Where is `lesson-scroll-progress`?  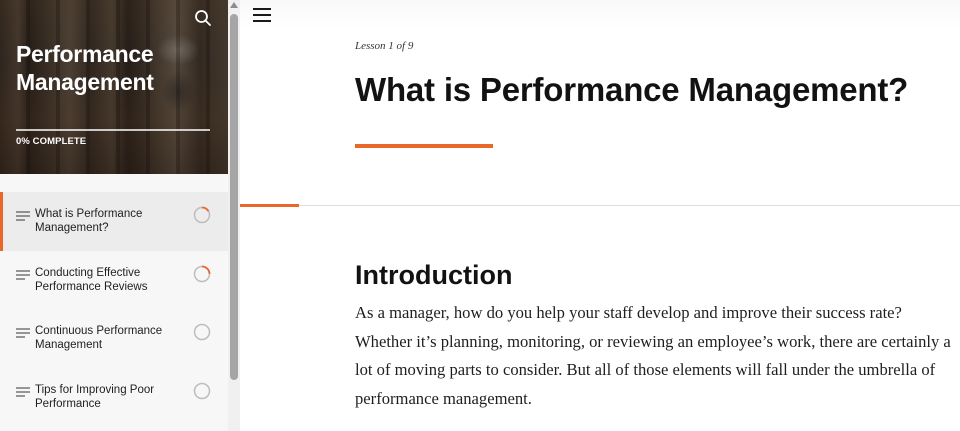
lesson-scroll-progress is located at coordinates (269, 205).